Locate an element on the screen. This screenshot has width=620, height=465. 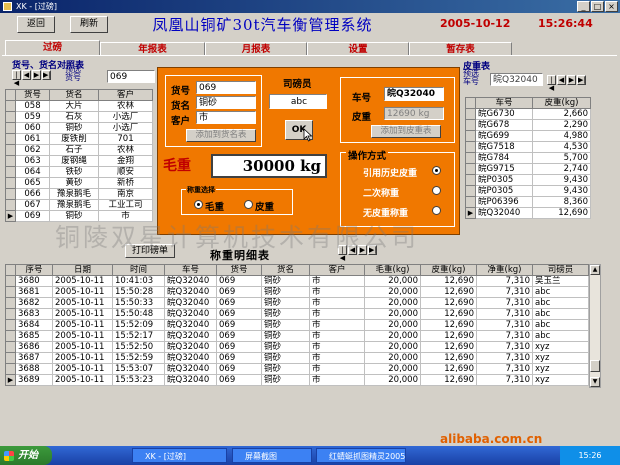
goods-no-input: 069 is located at coordinates (226, 87).